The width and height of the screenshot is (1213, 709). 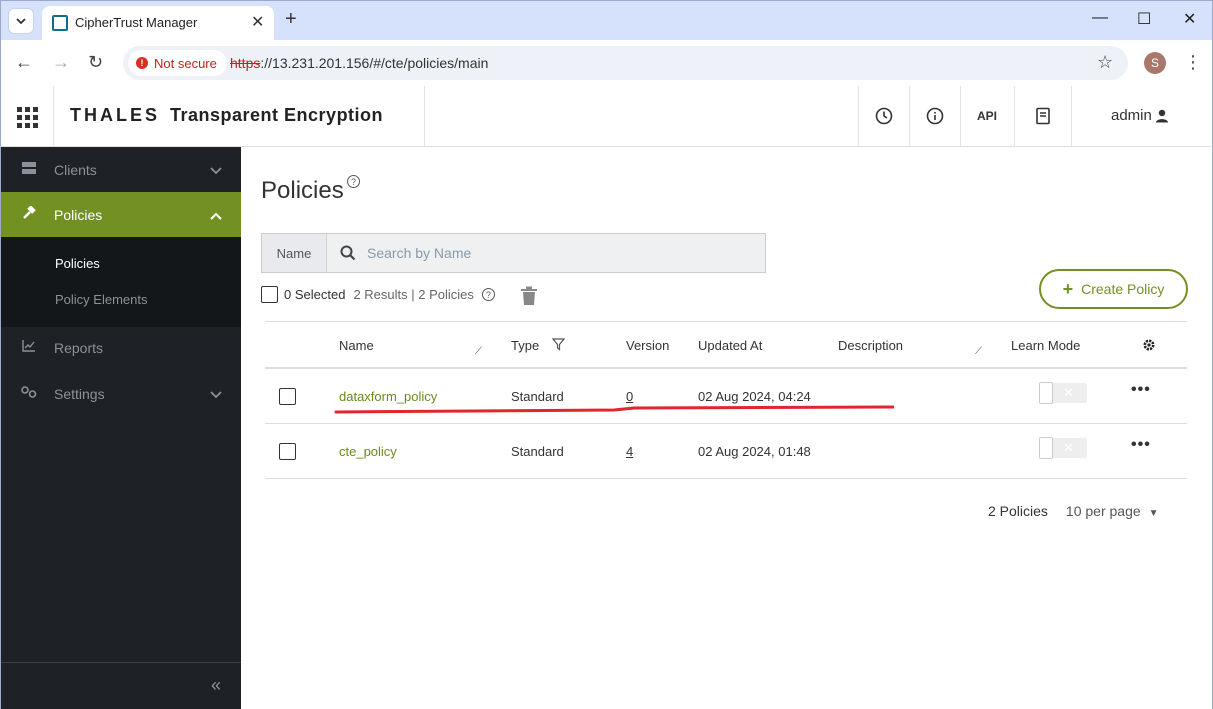 I want to click on user-icon, so click(x=1161, y=115).